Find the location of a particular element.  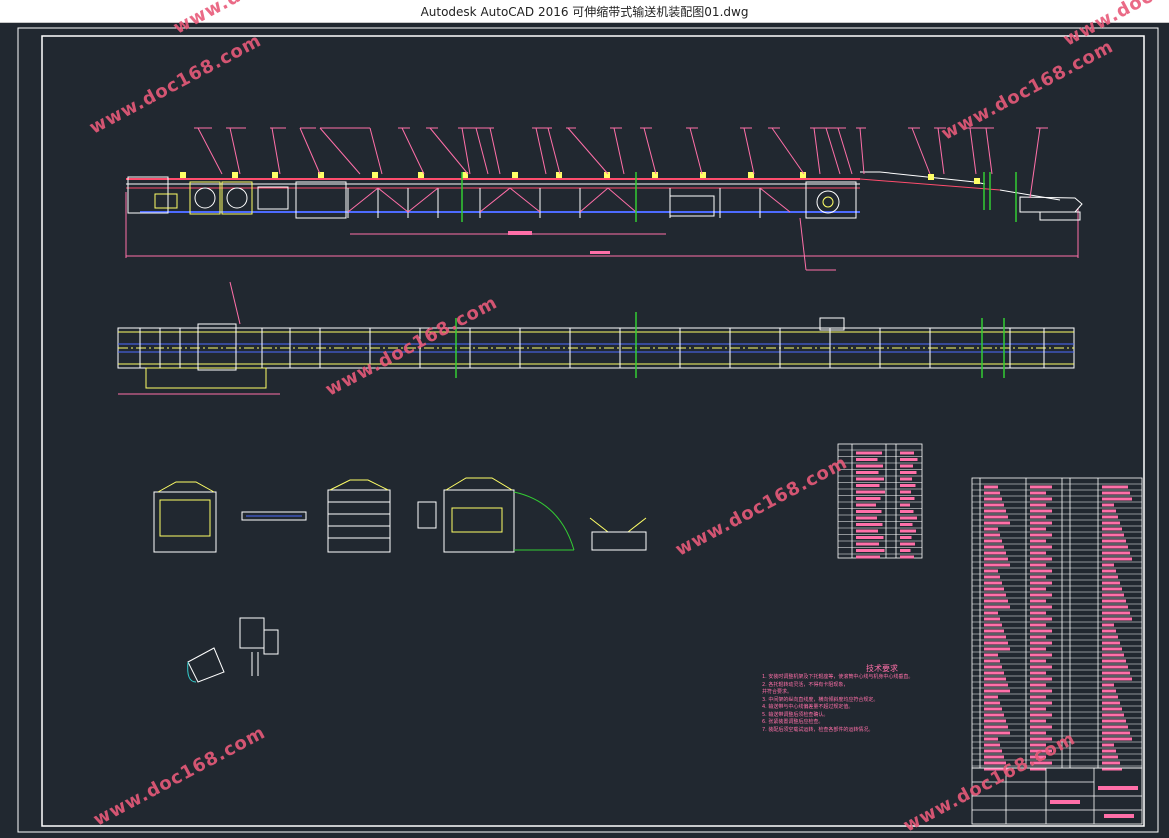

tech-notes-title: 技术要求 is located at coordinates (882, 668).